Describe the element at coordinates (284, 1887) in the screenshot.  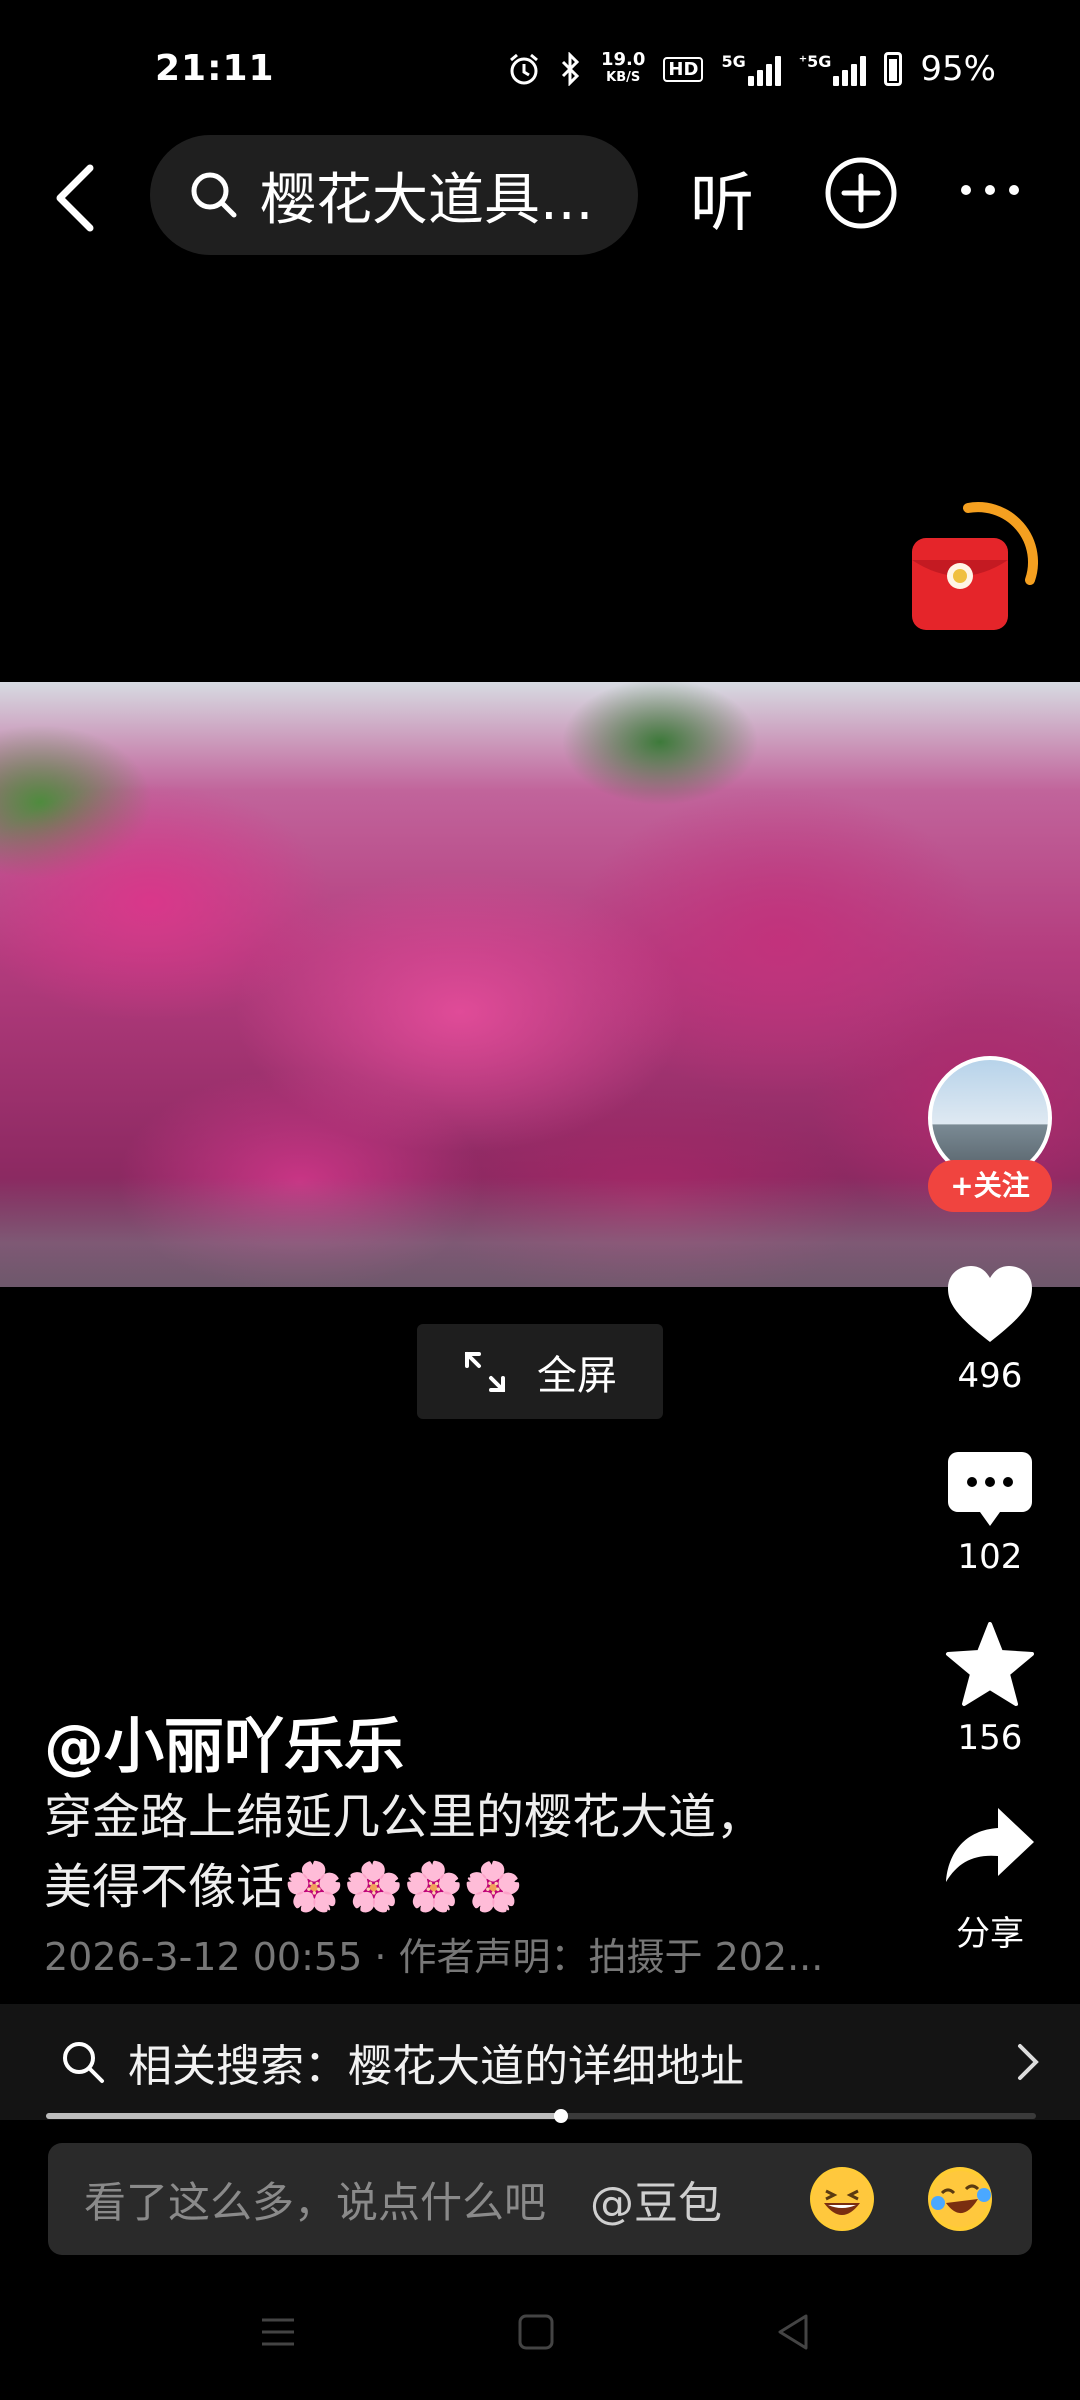
I see `description-line-2: 美得不像话🌸🌸🌸🌸` at that location.